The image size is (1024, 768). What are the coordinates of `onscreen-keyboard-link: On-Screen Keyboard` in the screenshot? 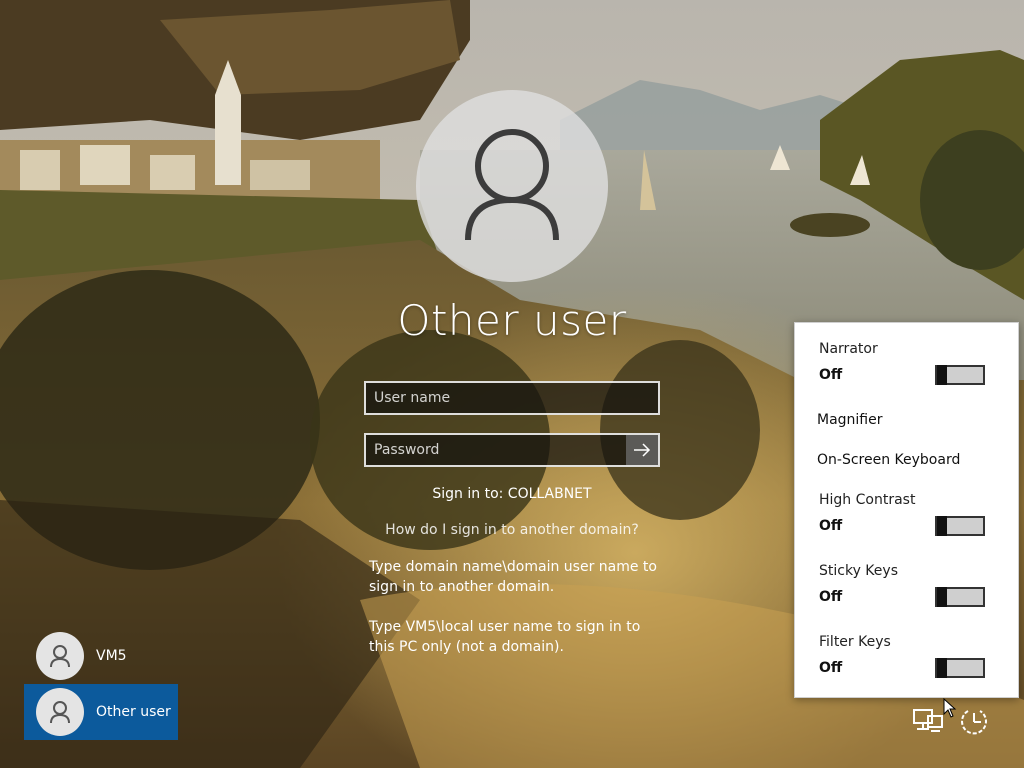 It's located at (888, 460).